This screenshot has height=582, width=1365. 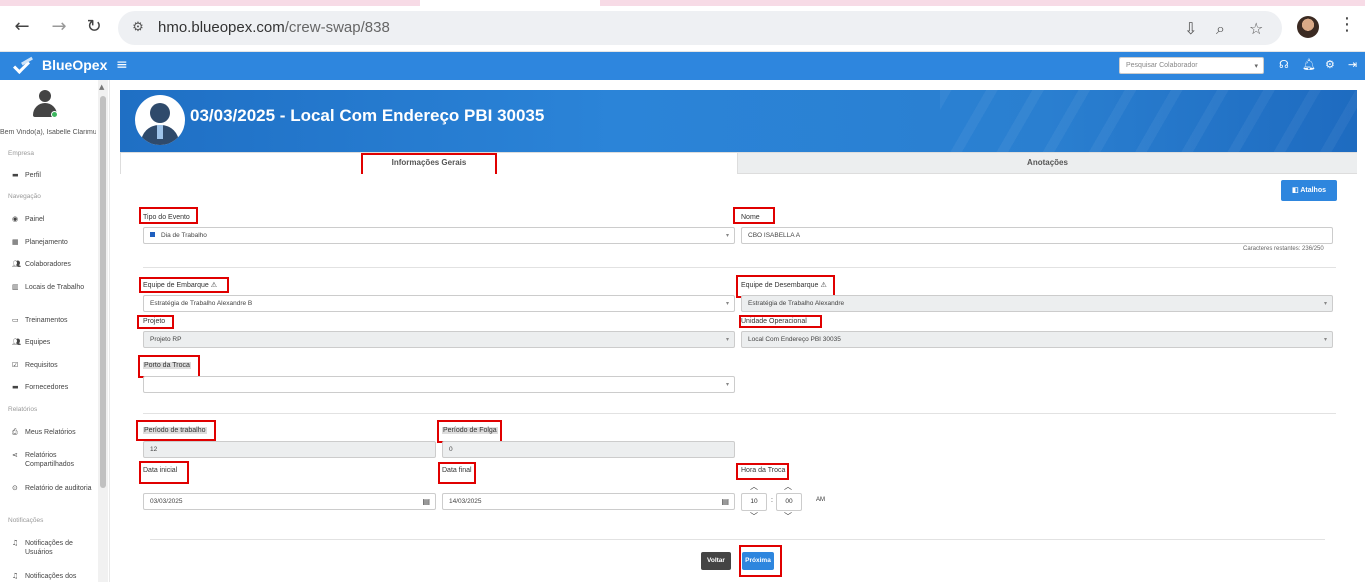 What do you see at coordinates (451, 449) in the screenshot?
I see `periodo-folga-value: 0` at bounding box center [451, 449].